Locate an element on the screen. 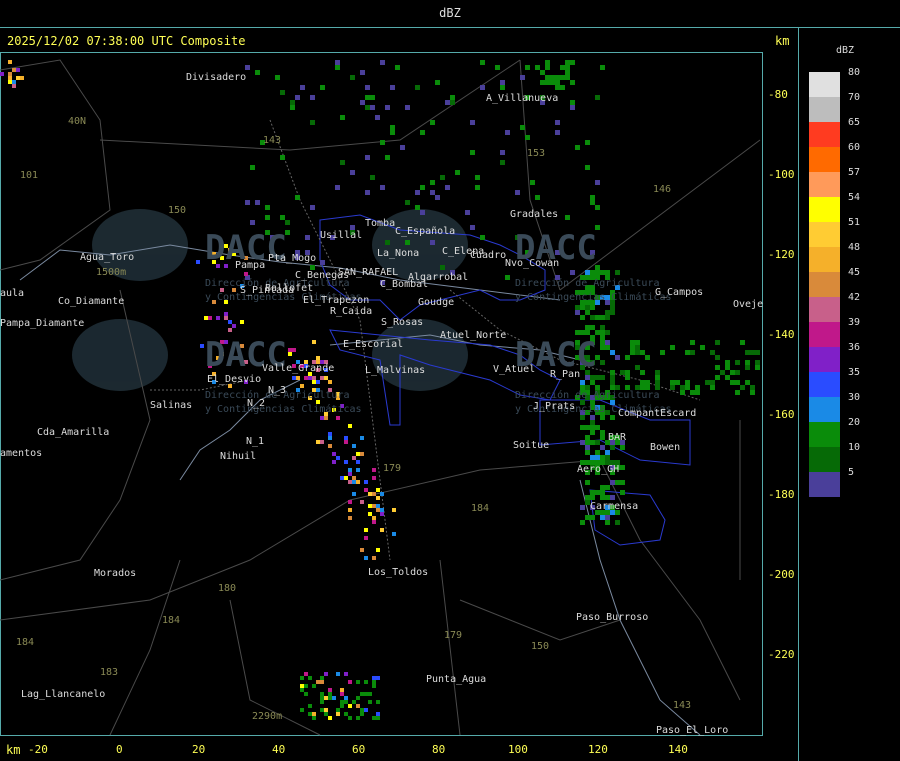 The height and width of the screenshot is (761, 900). watermark-line2: y Contingencias Climáticas is located at coordinates (283, 409).